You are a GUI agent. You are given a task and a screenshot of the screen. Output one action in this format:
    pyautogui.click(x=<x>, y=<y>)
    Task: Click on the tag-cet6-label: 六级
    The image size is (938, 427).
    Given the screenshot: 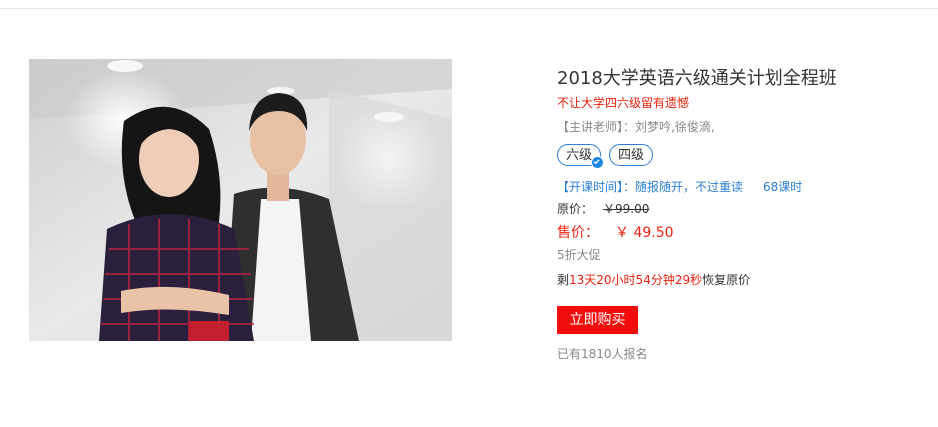 What is the action you would take?
    pyautogui.click(x=579, y=155)
    